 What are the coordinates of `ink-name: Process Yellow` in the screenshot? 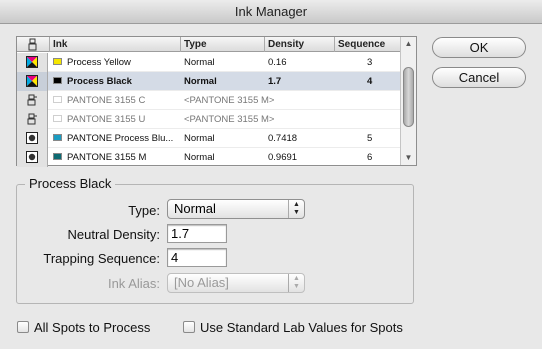 It's located at (99, 62).